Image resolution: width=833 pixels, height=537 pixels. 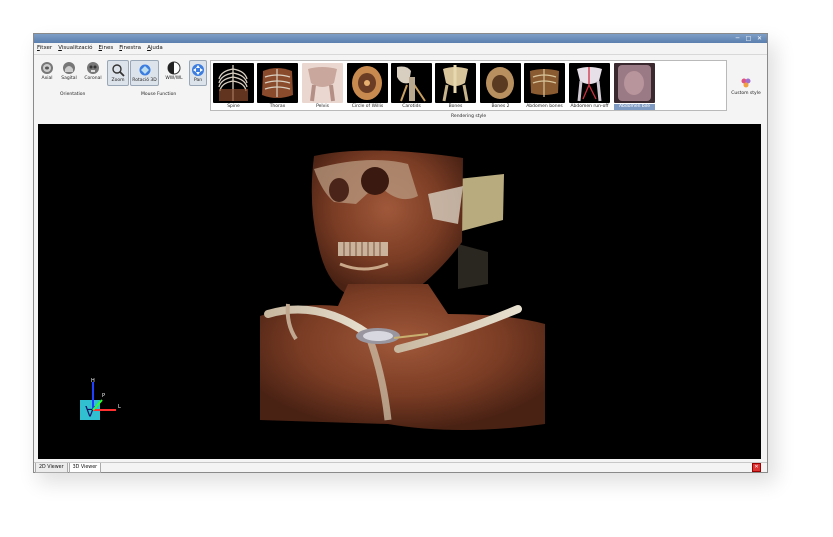 I want to click on style-thumb-bones: Bones, so click(x=455, y=87).